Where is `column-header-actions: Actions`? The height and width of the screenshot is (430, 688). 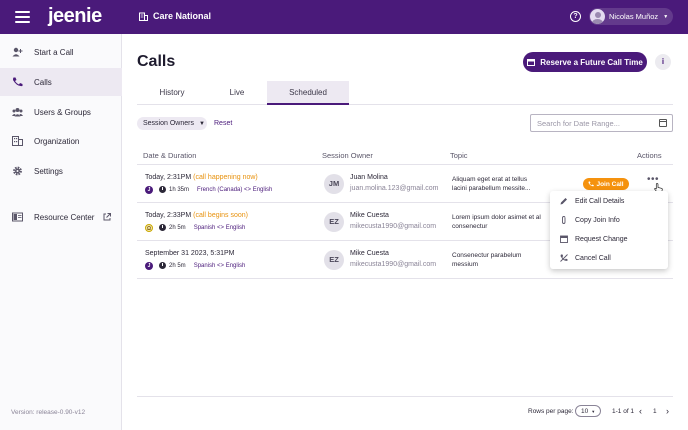
column-header-actions: Actions is located at coordinates (649, 155).